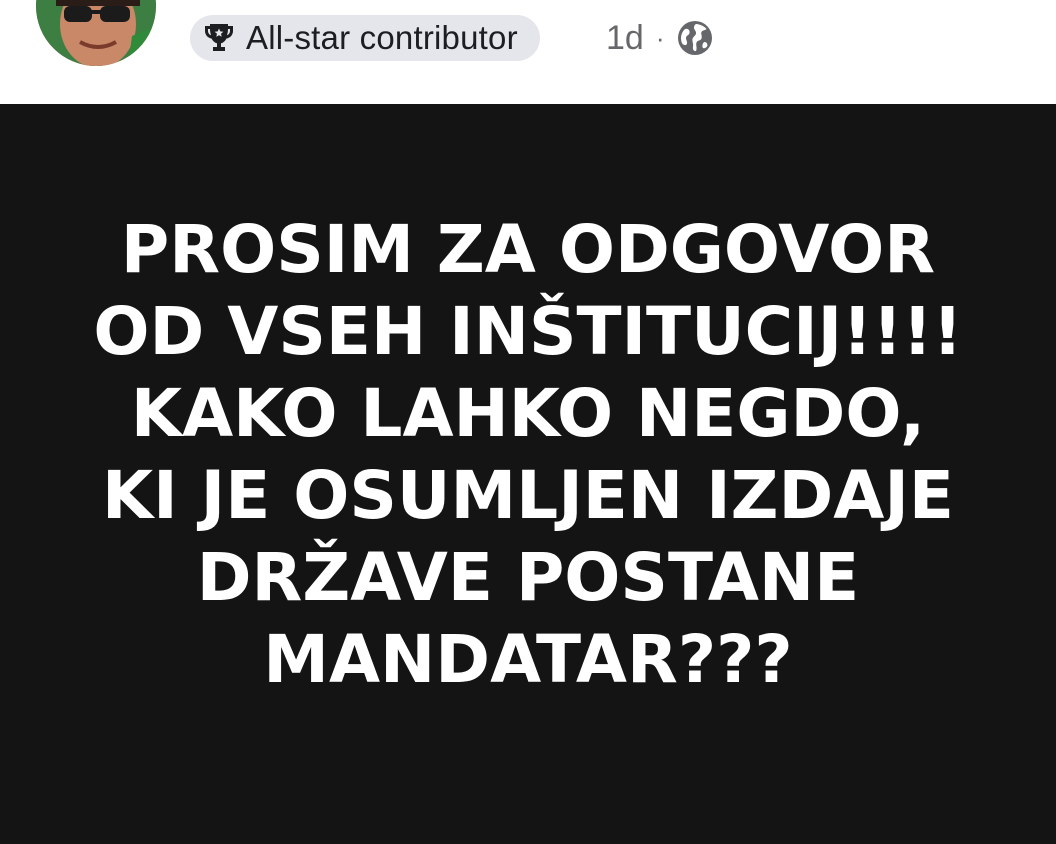 Image resolution: width=1056 pixels, height=844 pixels. I want to click on post-header: All-star contributor 1d ·, so click(528, 52).